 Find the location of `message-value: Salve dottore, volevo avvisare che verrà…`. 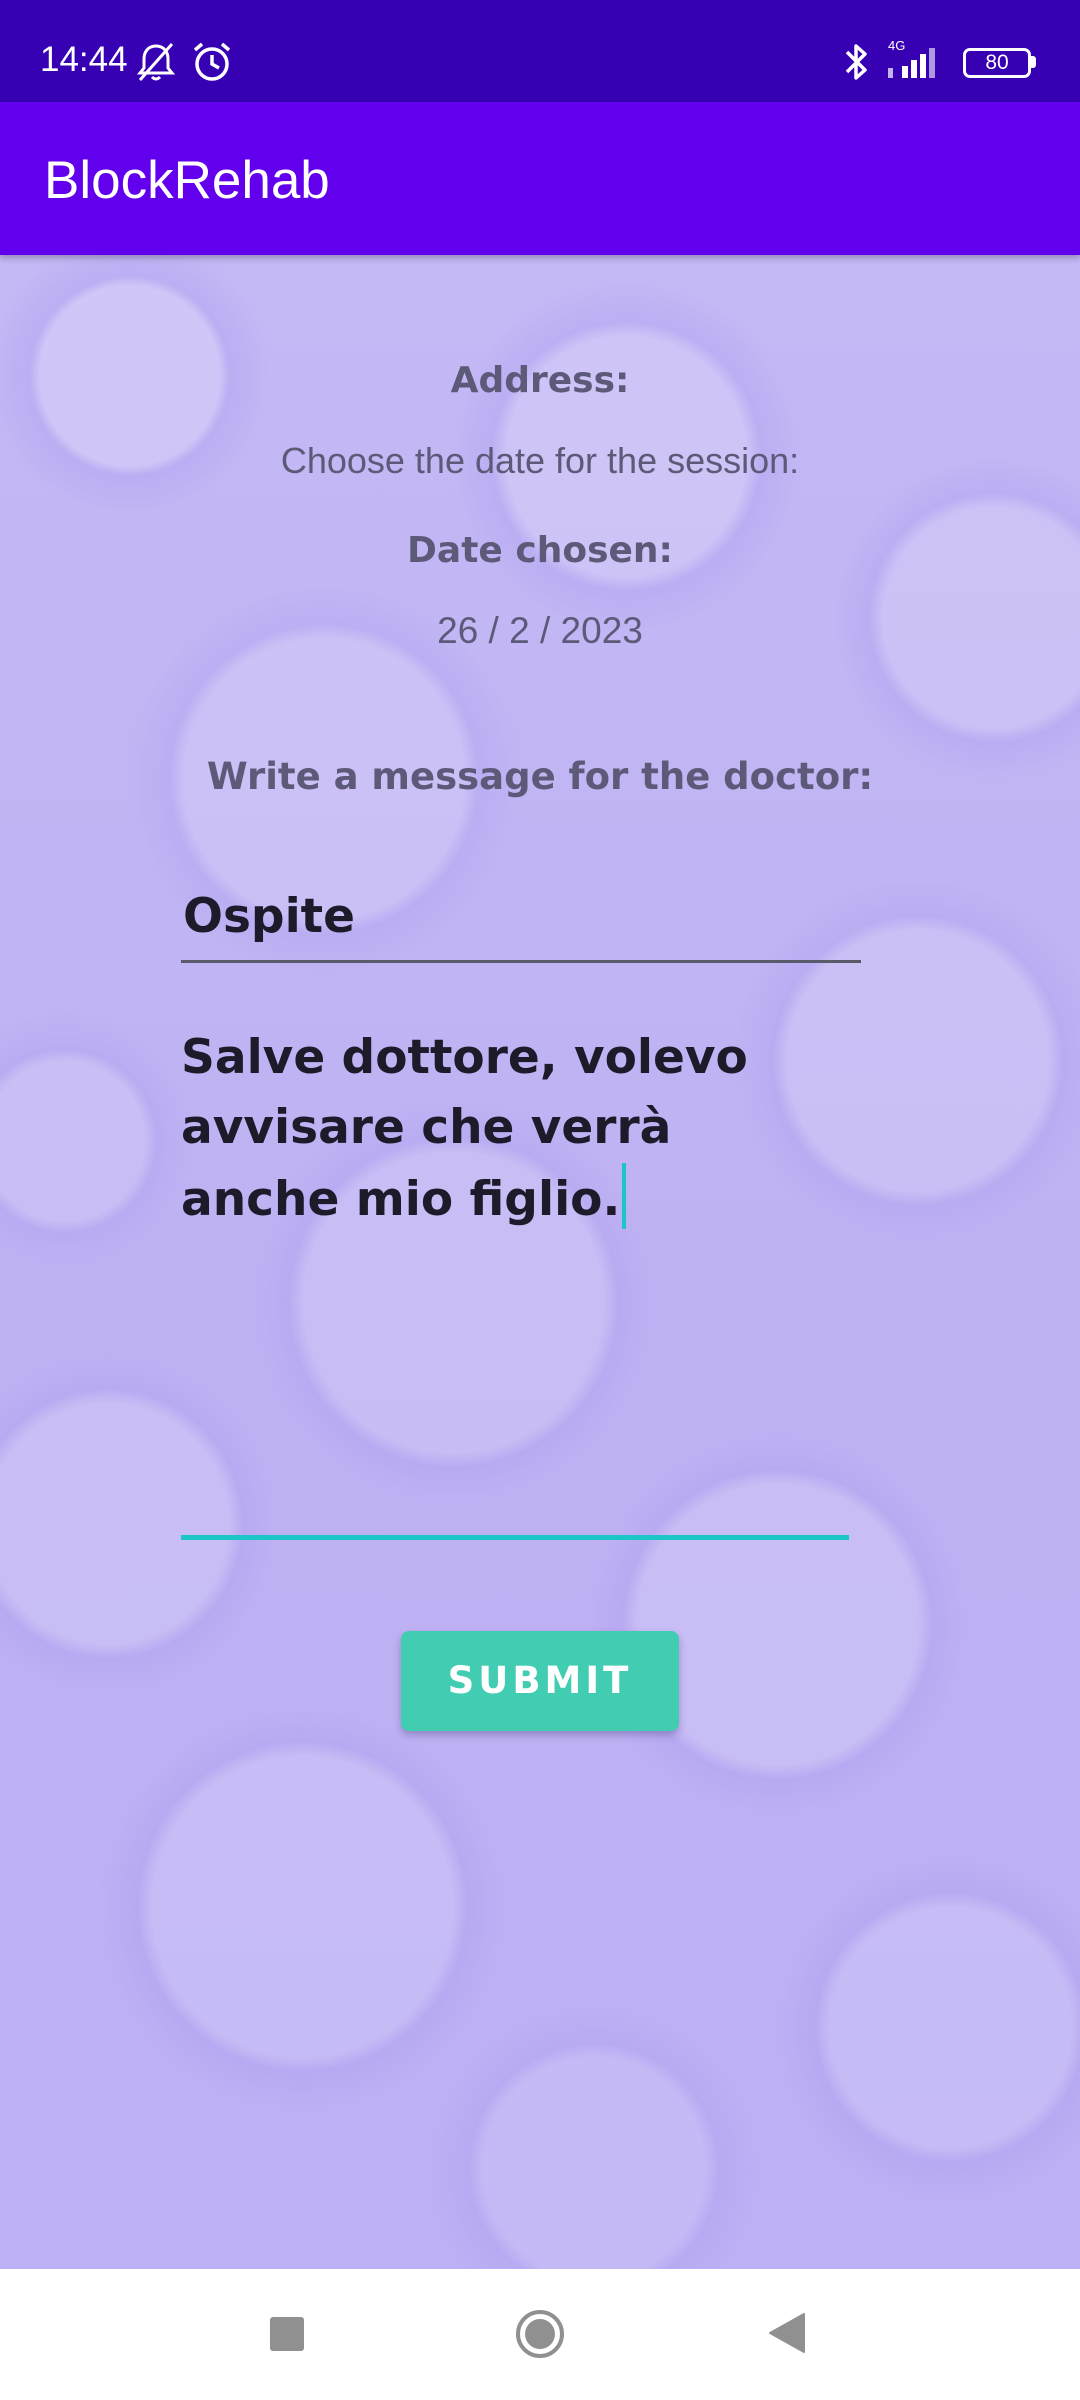

message-value: Salve dottore, volevo avvisare che verrà… is located at coordinates (464, 1128).